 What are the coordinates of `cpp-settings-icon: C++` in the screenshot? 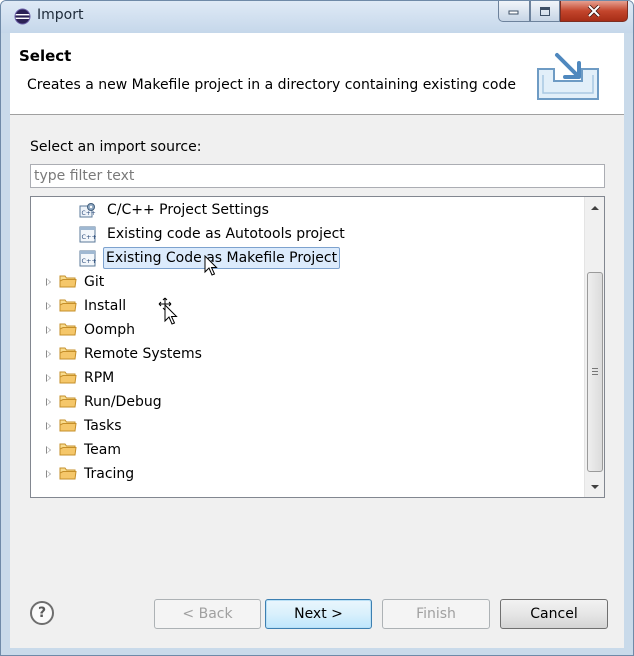 It's located at (87, 210).